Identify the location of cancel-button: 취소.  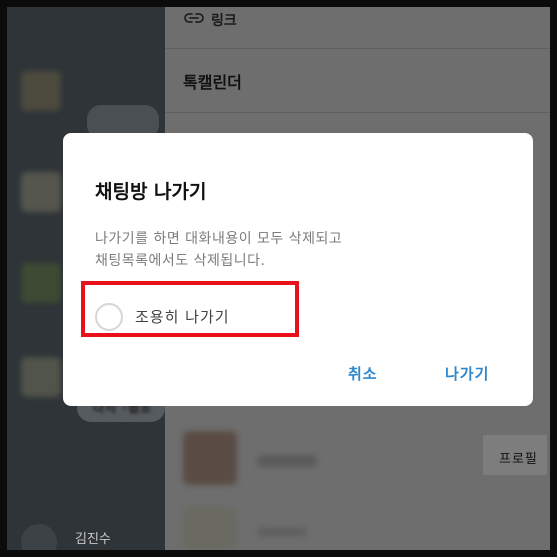
(363, 373).